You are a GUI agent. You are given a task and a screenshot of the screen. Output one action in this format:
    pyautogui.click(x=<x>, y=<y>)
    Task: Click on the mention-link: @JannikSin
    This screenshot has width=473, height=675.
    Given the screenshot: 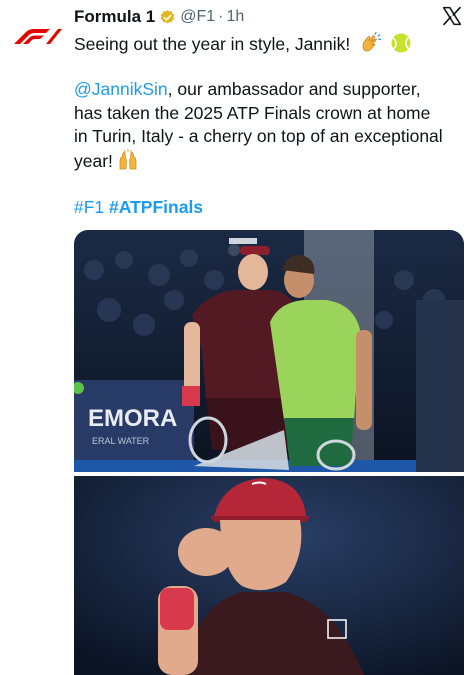 What is the action you would take?
    pyautogui.click(x=121, y=89)
    